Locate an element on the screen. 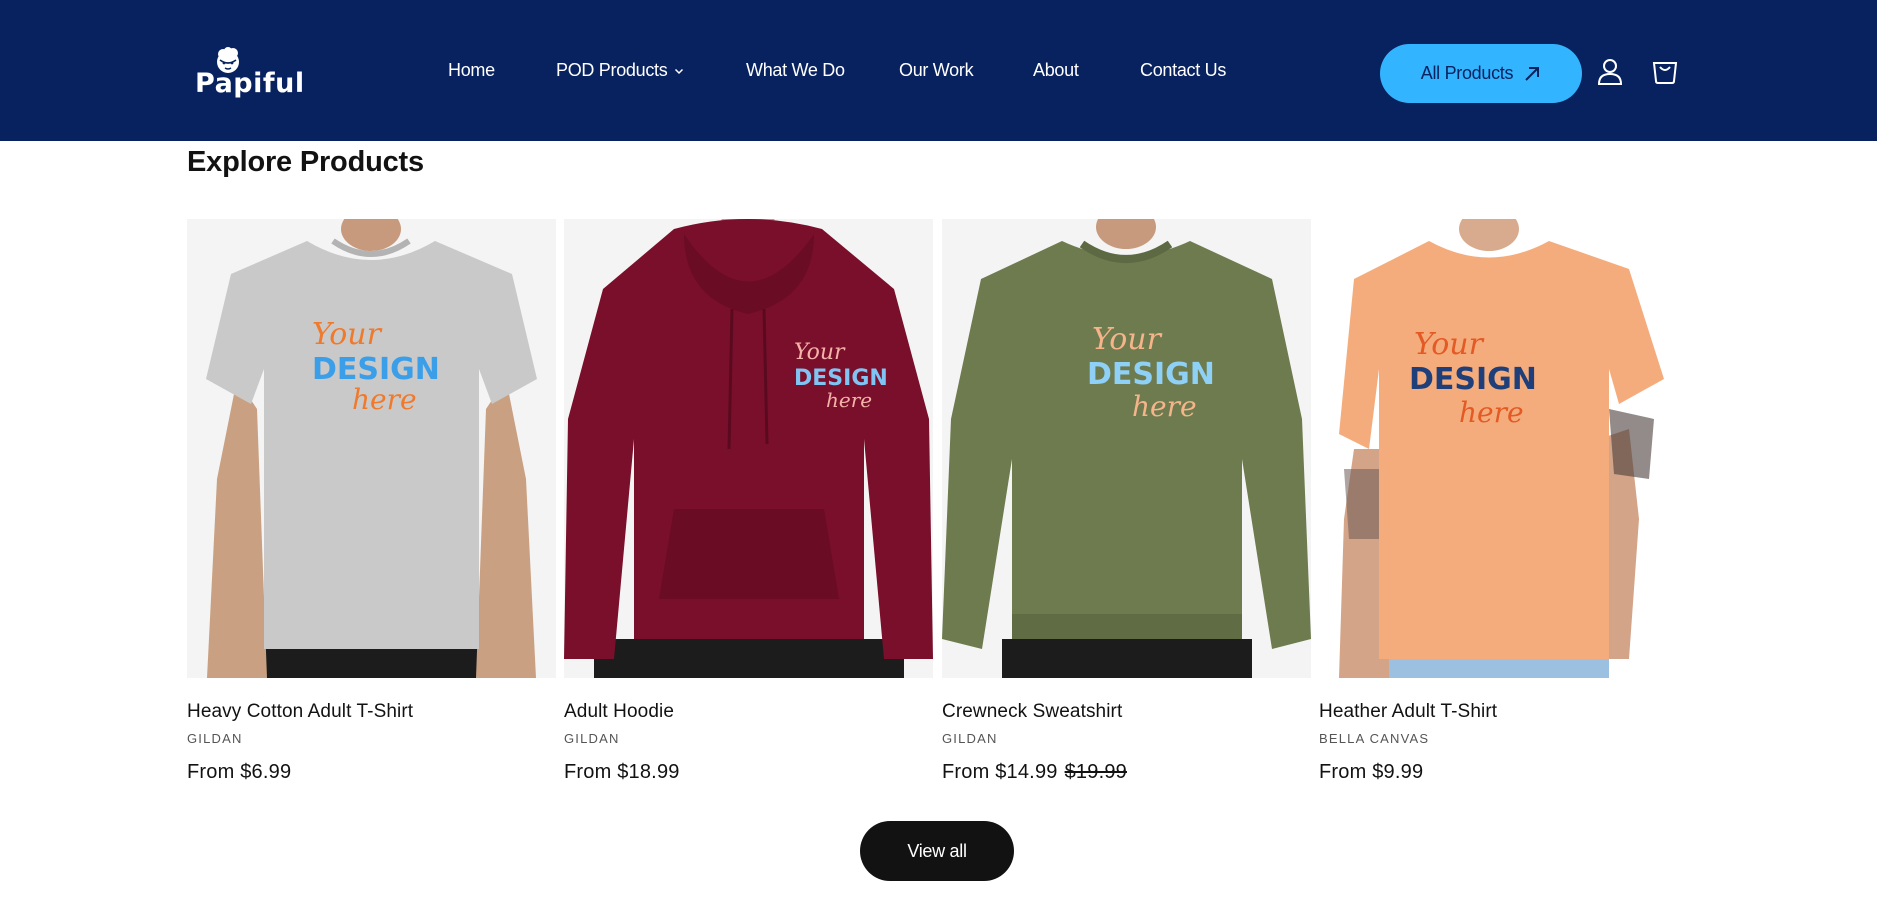 The image size is (1877, 912). papiful-logo: Papiful is located at coordinates (249, 74).